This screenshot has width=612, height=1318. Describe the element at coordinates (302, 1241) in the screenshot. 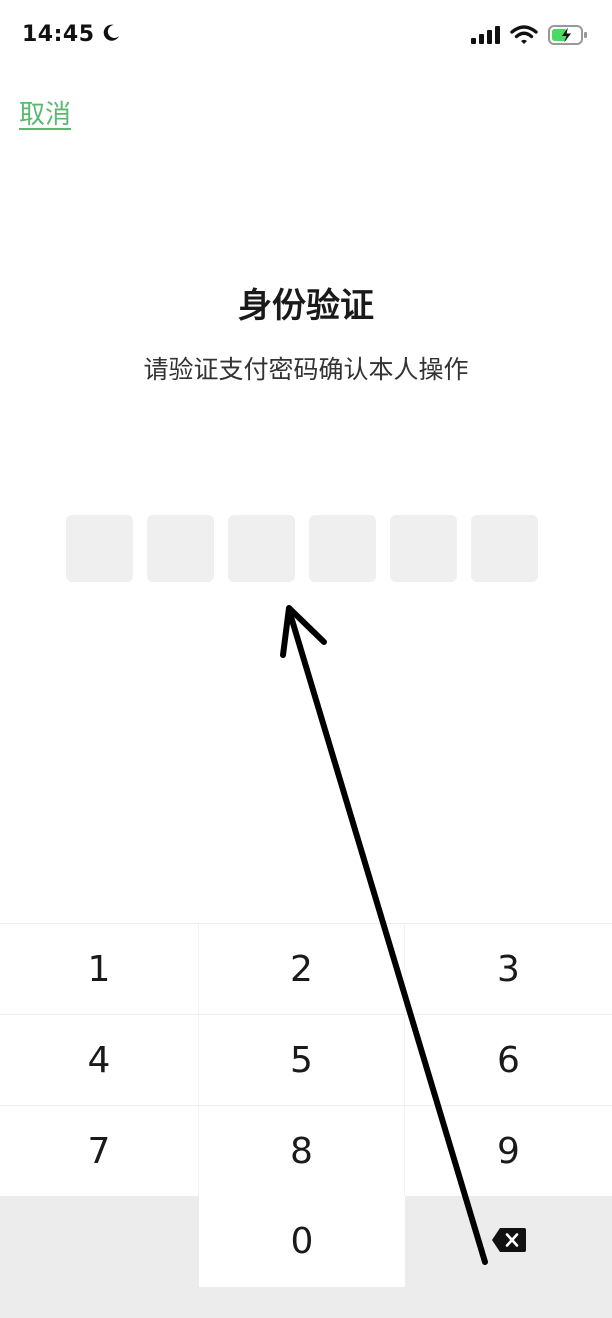

I see `key-0: 0` at that location.